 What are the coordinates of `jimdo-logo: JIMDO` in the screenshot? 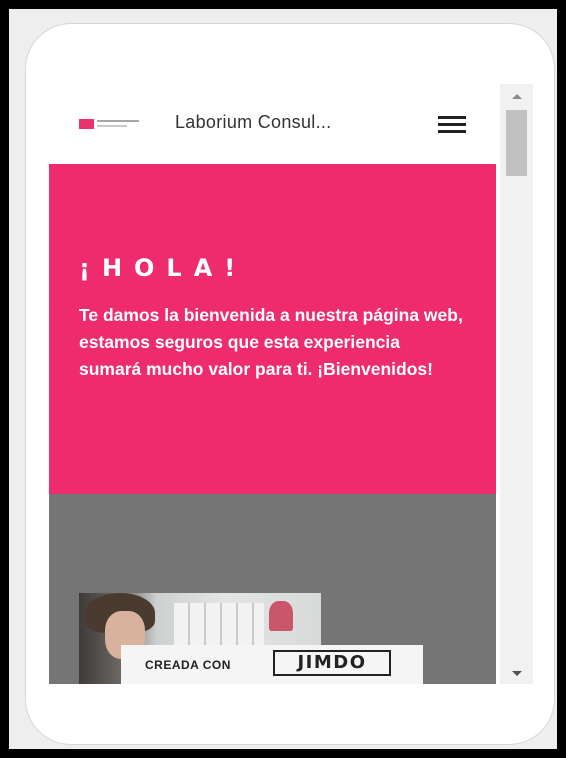 It's located at (332, 663).